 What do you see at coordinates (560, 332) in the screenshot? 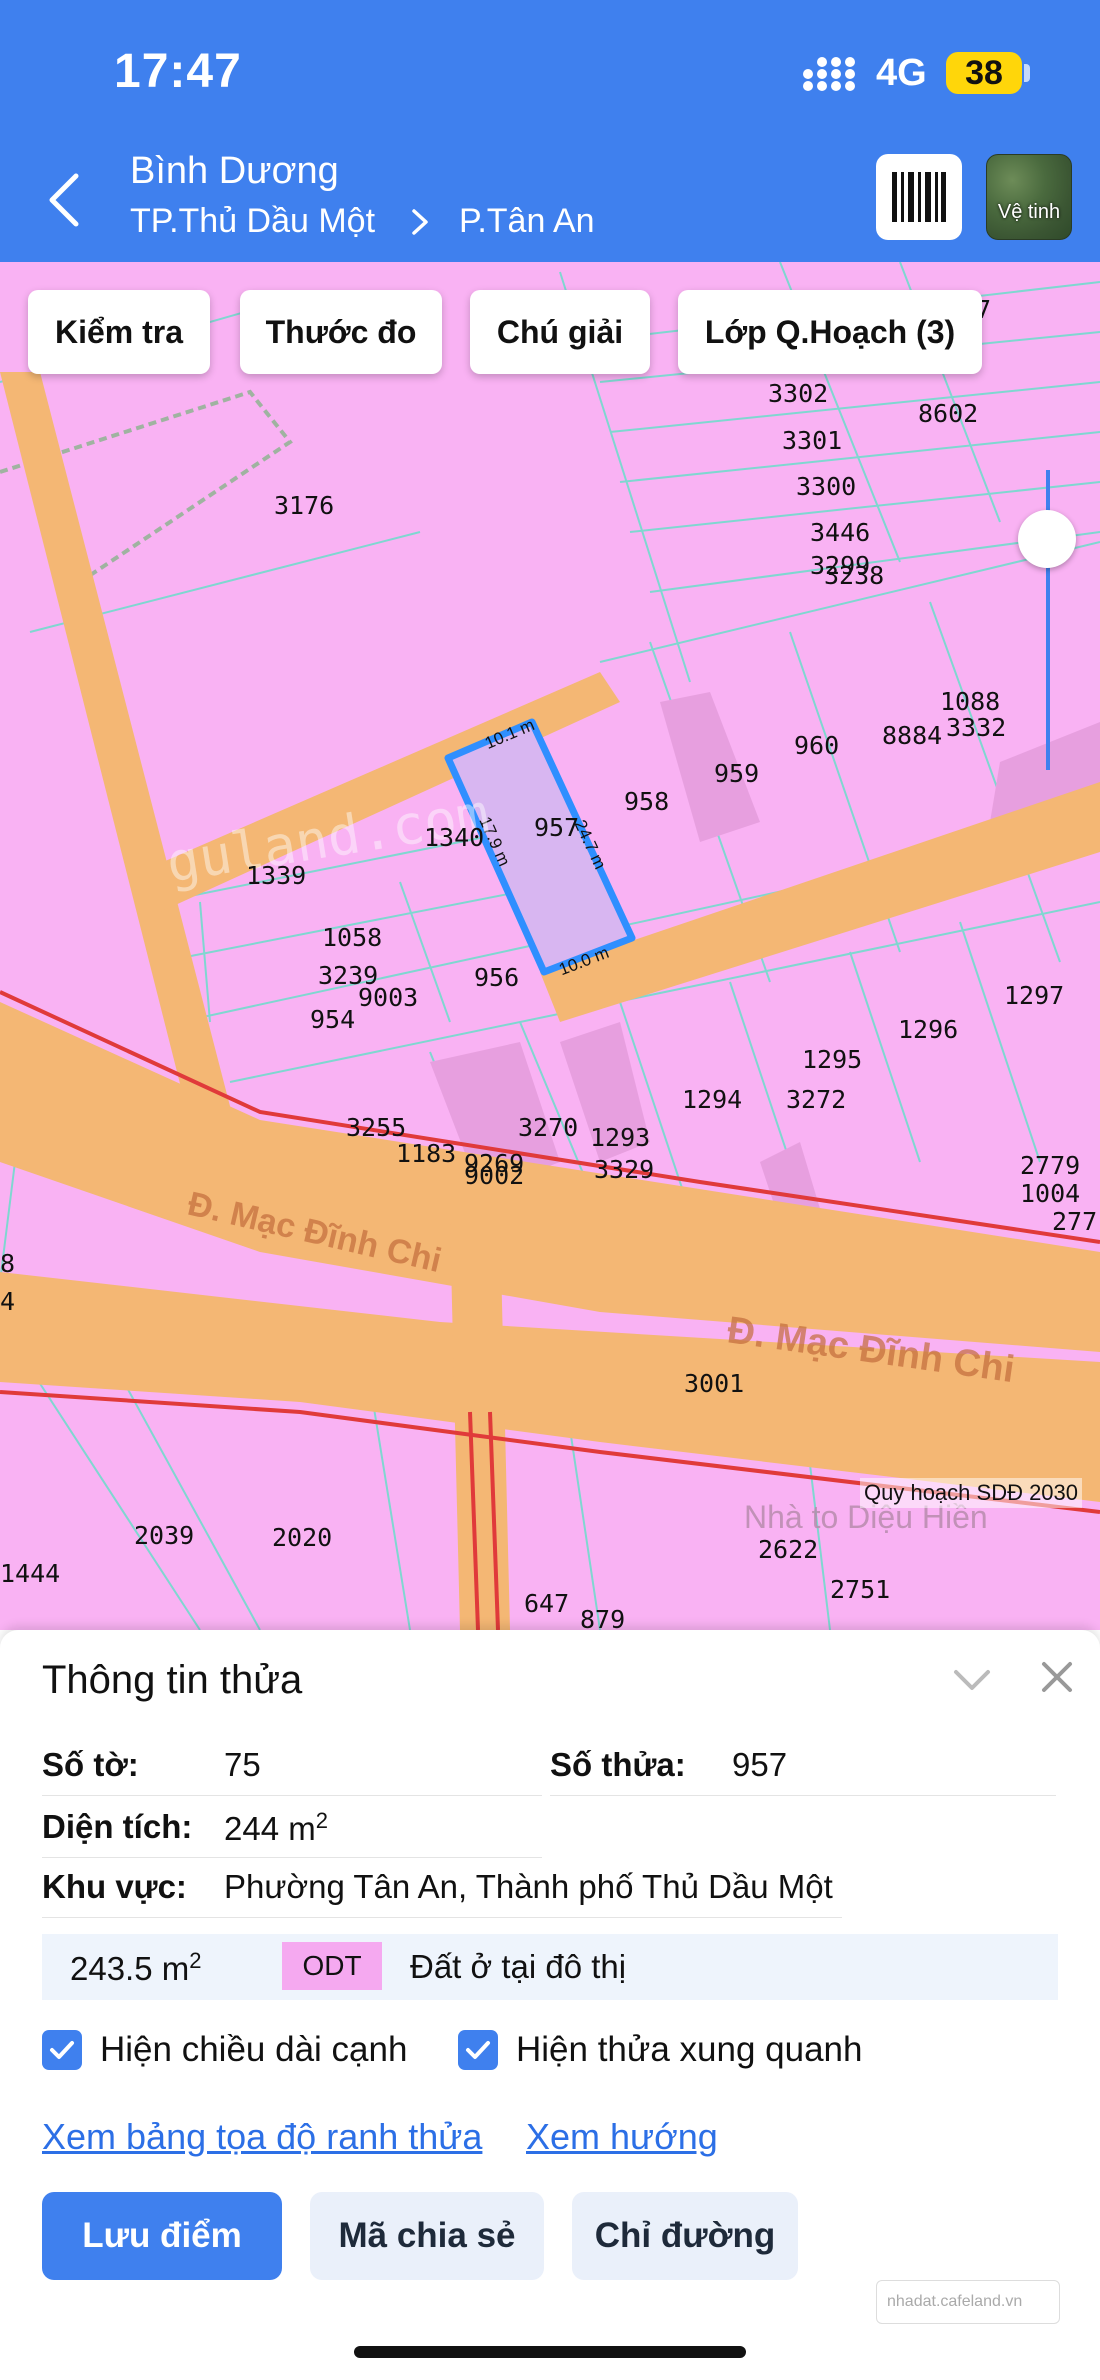
I see `legend-button: Chú giải` at bounding box center [560, 332].